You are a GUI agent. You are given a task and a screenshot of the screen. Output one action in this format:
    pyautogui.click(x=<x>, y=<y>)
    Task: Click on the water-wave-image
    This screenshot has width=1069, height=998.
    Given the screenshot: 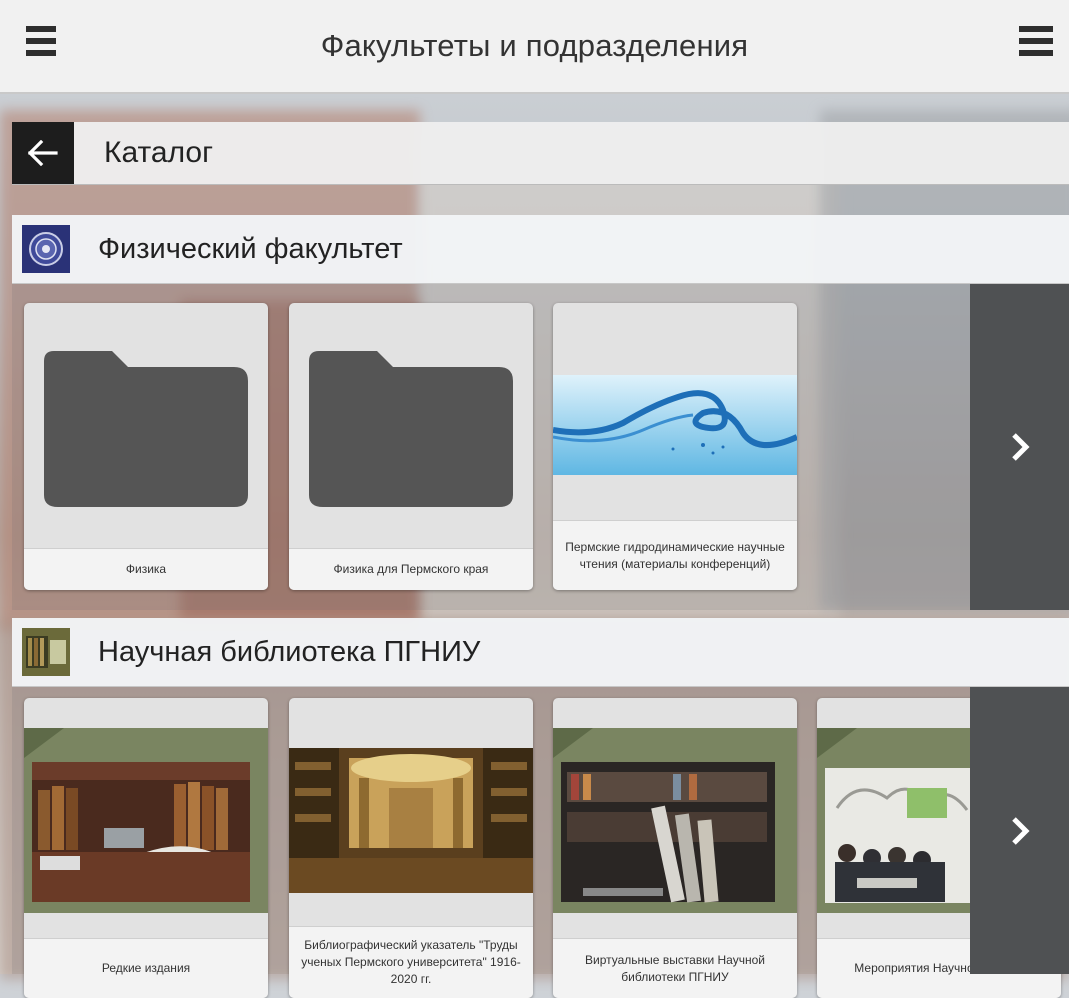 What is the action you would take?
    pyautogui.click(x=675, y=425)
    